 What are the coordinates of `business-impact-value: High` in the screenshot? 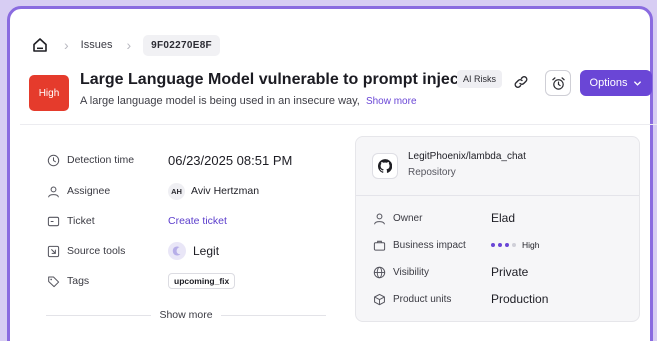 It's located at (515, 245).